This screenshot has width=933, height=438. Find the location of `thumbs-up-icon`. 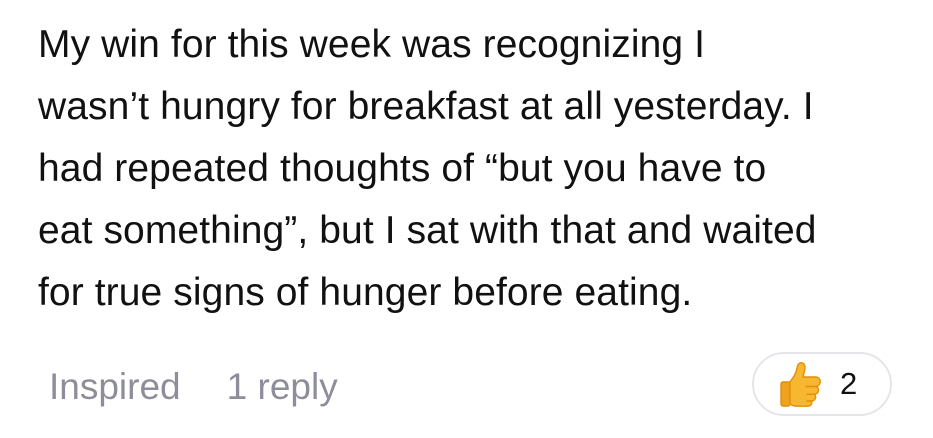

thumbs-up-icon is located at coordinates (800, 384).